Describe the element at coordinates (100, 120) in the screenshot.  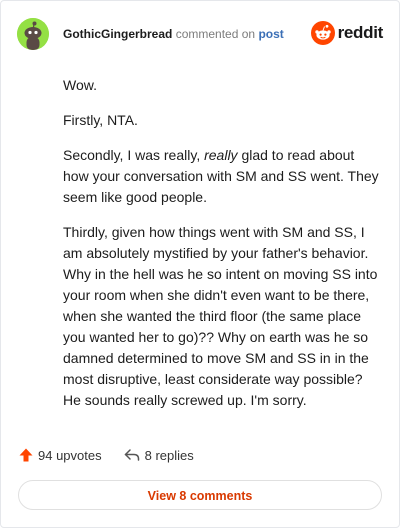
I see `comment-paragraph: Firstly, NTA.` at that location.